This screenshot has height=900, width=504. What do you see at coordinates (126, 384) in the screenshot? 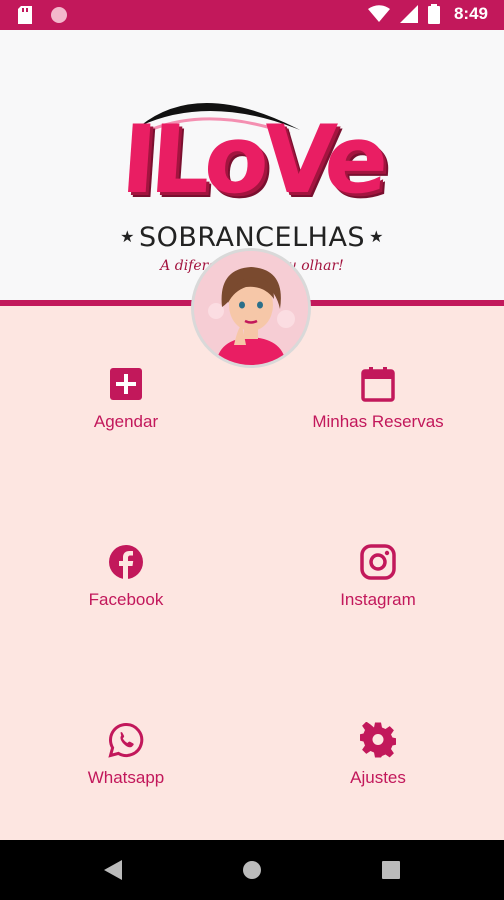
I see `add-box-icon` at bounding box center [126, 384].